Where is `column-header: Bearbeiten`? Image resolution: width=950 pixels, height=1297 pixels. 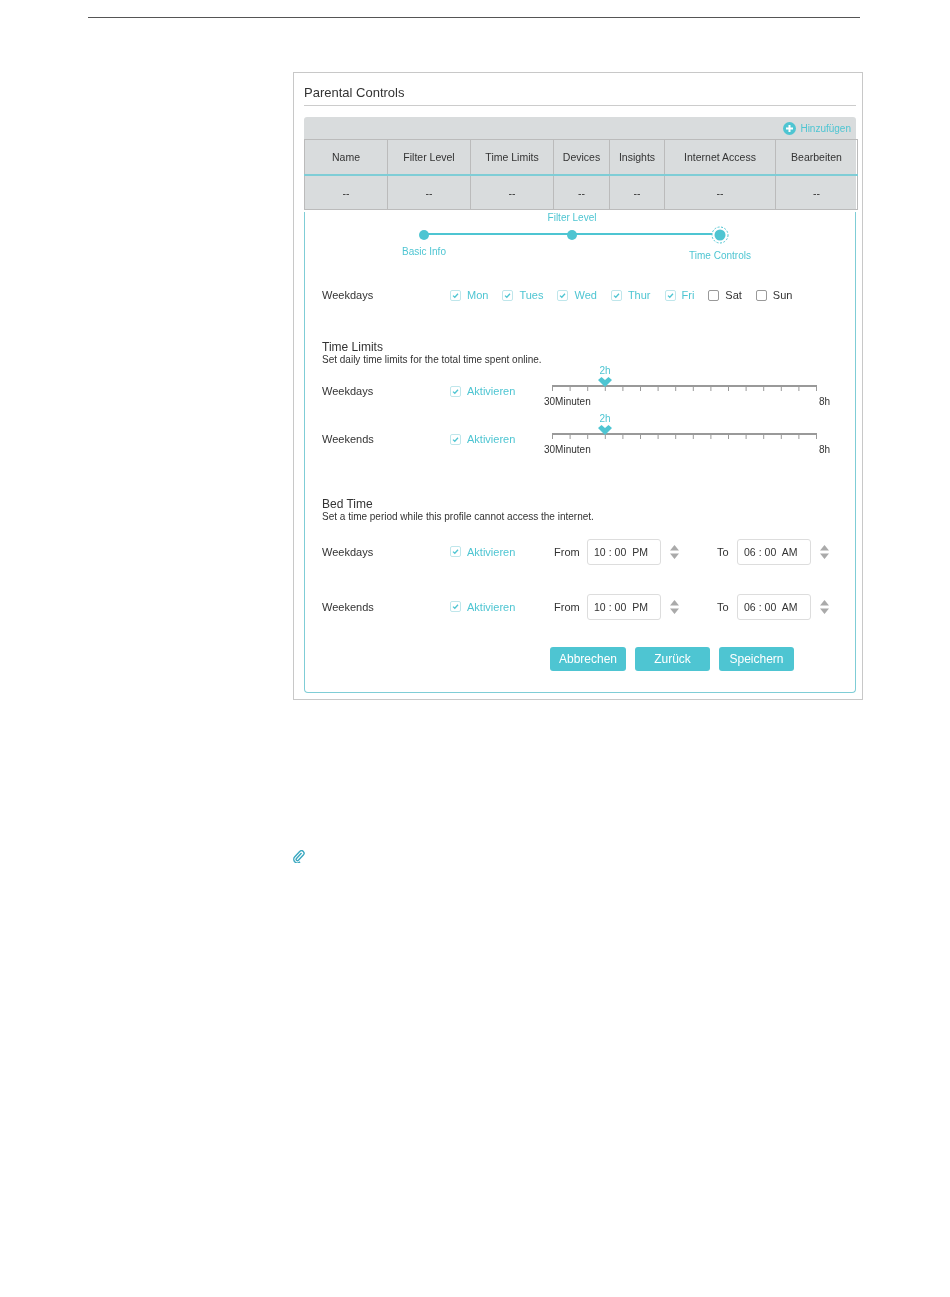 column-header: Bearbeiten is located at coordinates (816, 157).